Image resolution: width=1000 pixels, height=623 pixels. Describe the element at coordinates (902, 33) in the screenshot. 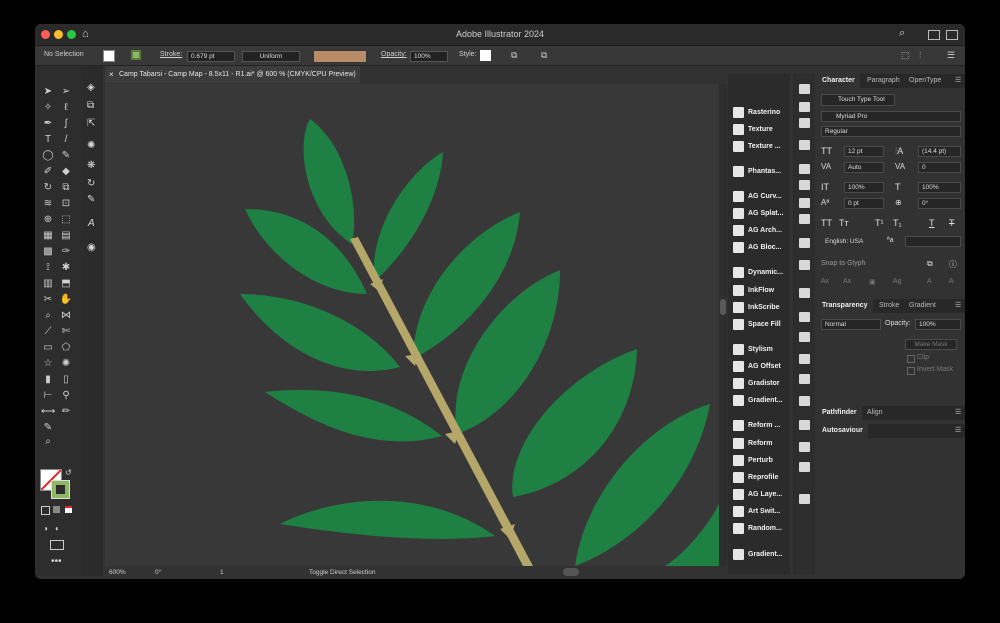

I see `search-icon: ⌕` at that location.